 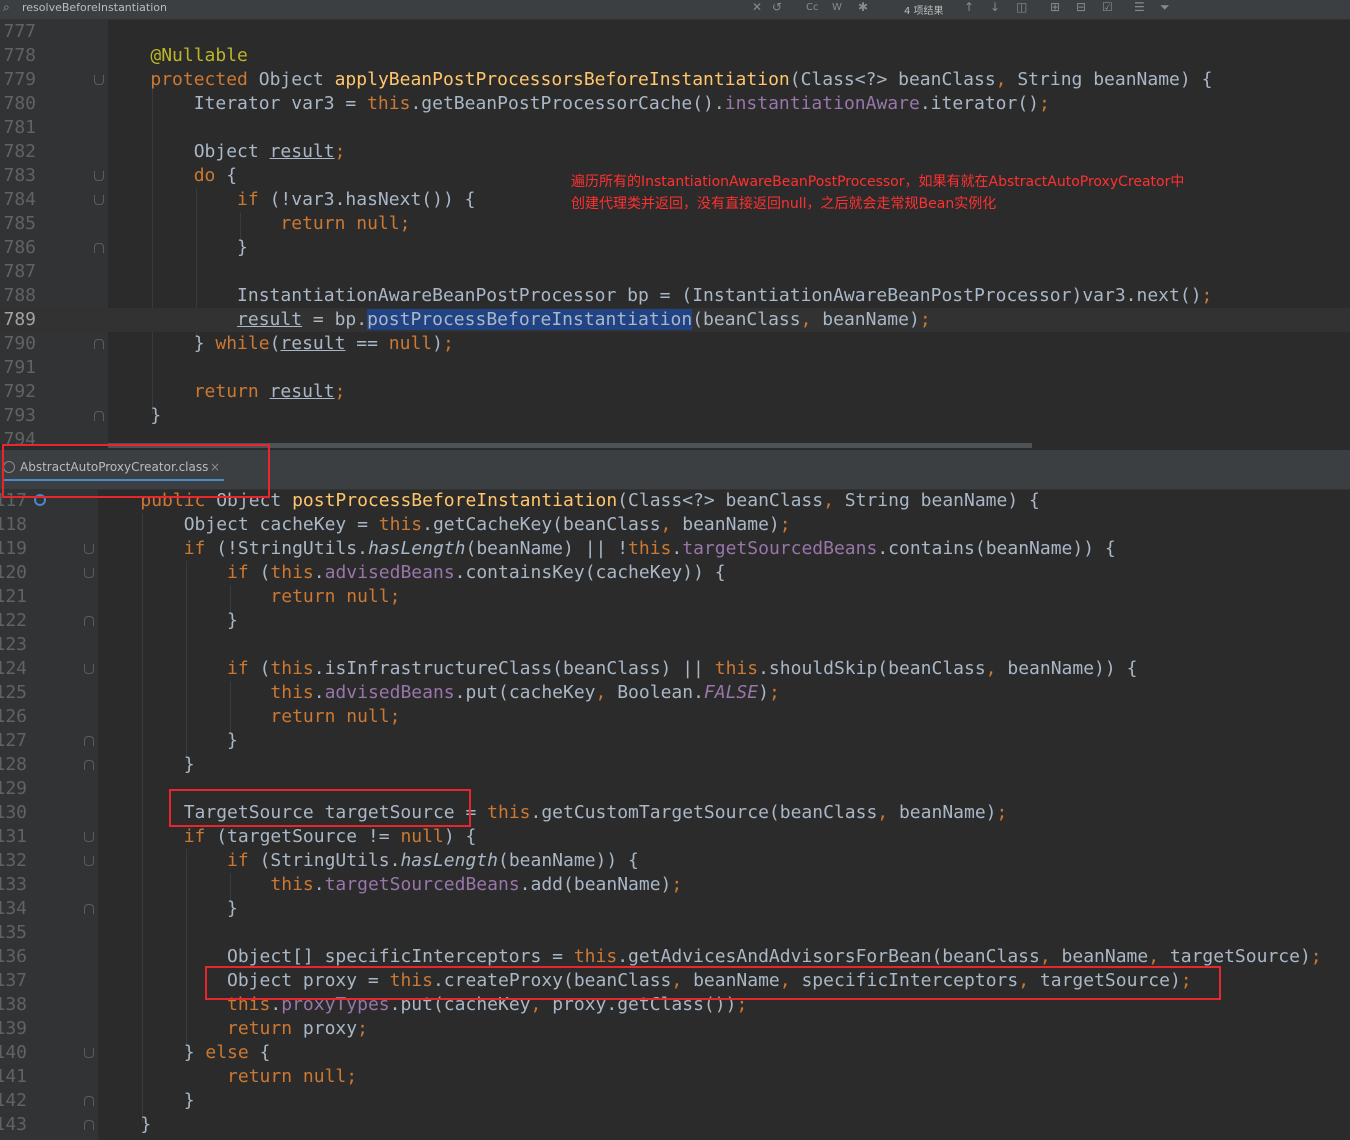 I want to click on search-icon: ⌕, so click(x=6, y=7).